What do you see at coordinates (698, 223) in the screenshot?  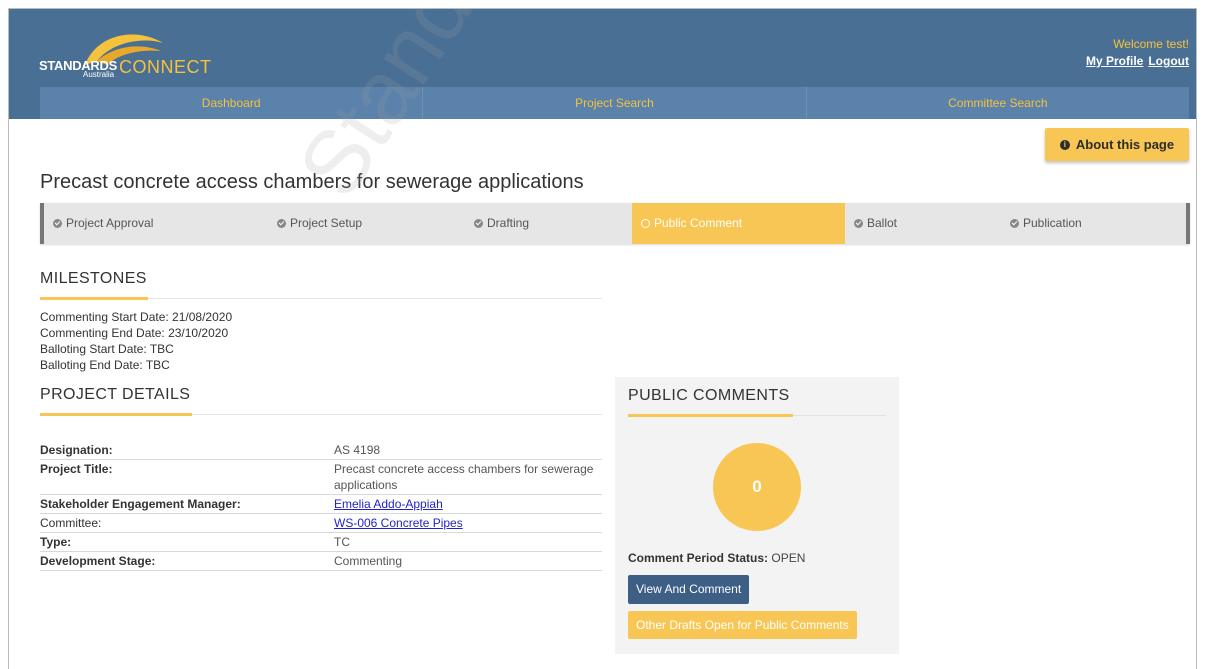 I see `stage-label: Public Comment` at bounding box center [698, 223].